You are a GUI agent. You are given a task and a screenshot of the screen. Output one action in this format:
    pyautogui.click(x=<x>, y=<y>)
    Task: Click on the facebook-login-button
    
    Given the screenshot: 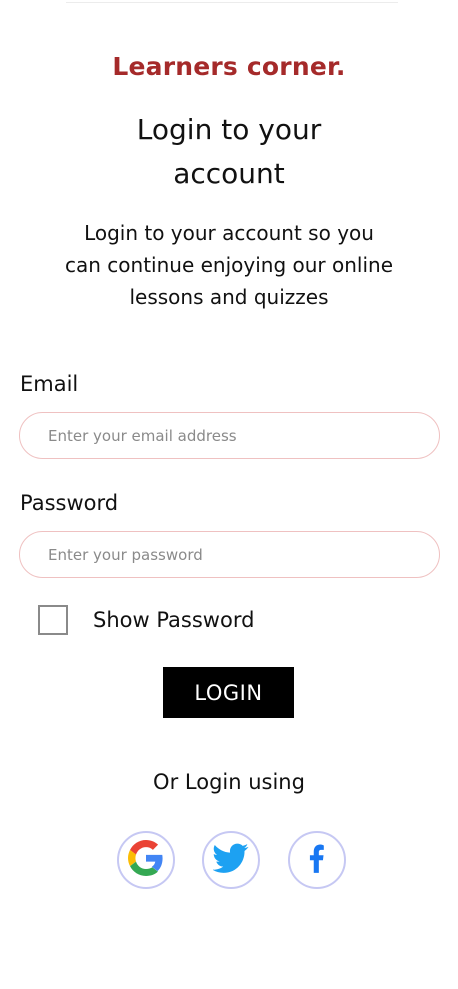 What is the action you would take?
    pyautogui.click(x=317, y=860)
    